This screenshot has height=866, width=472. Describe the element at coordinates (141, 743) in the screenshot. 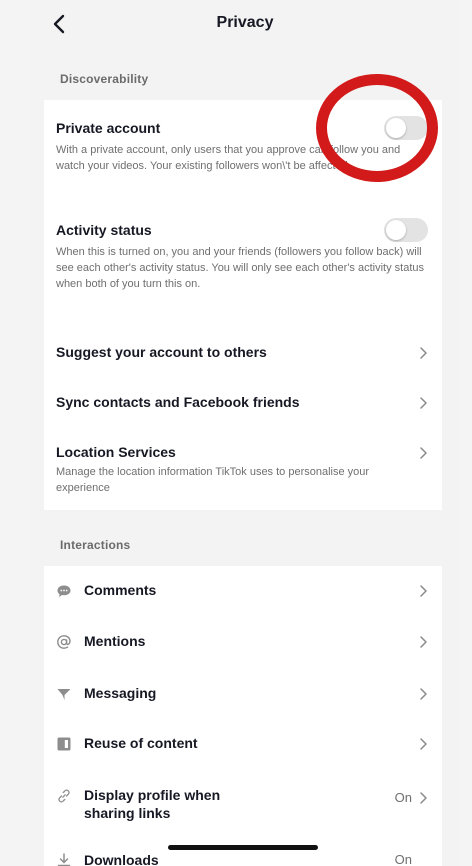

I see `reuse-content-title: Reuse of content` at that location.